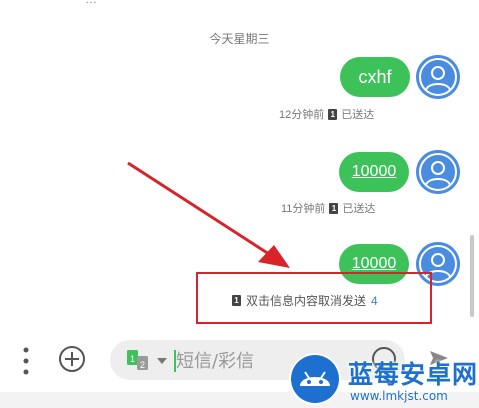  Describe the element at coordinates (162, 360) in the screenshot. I see `chevron-down-icon` at that location.